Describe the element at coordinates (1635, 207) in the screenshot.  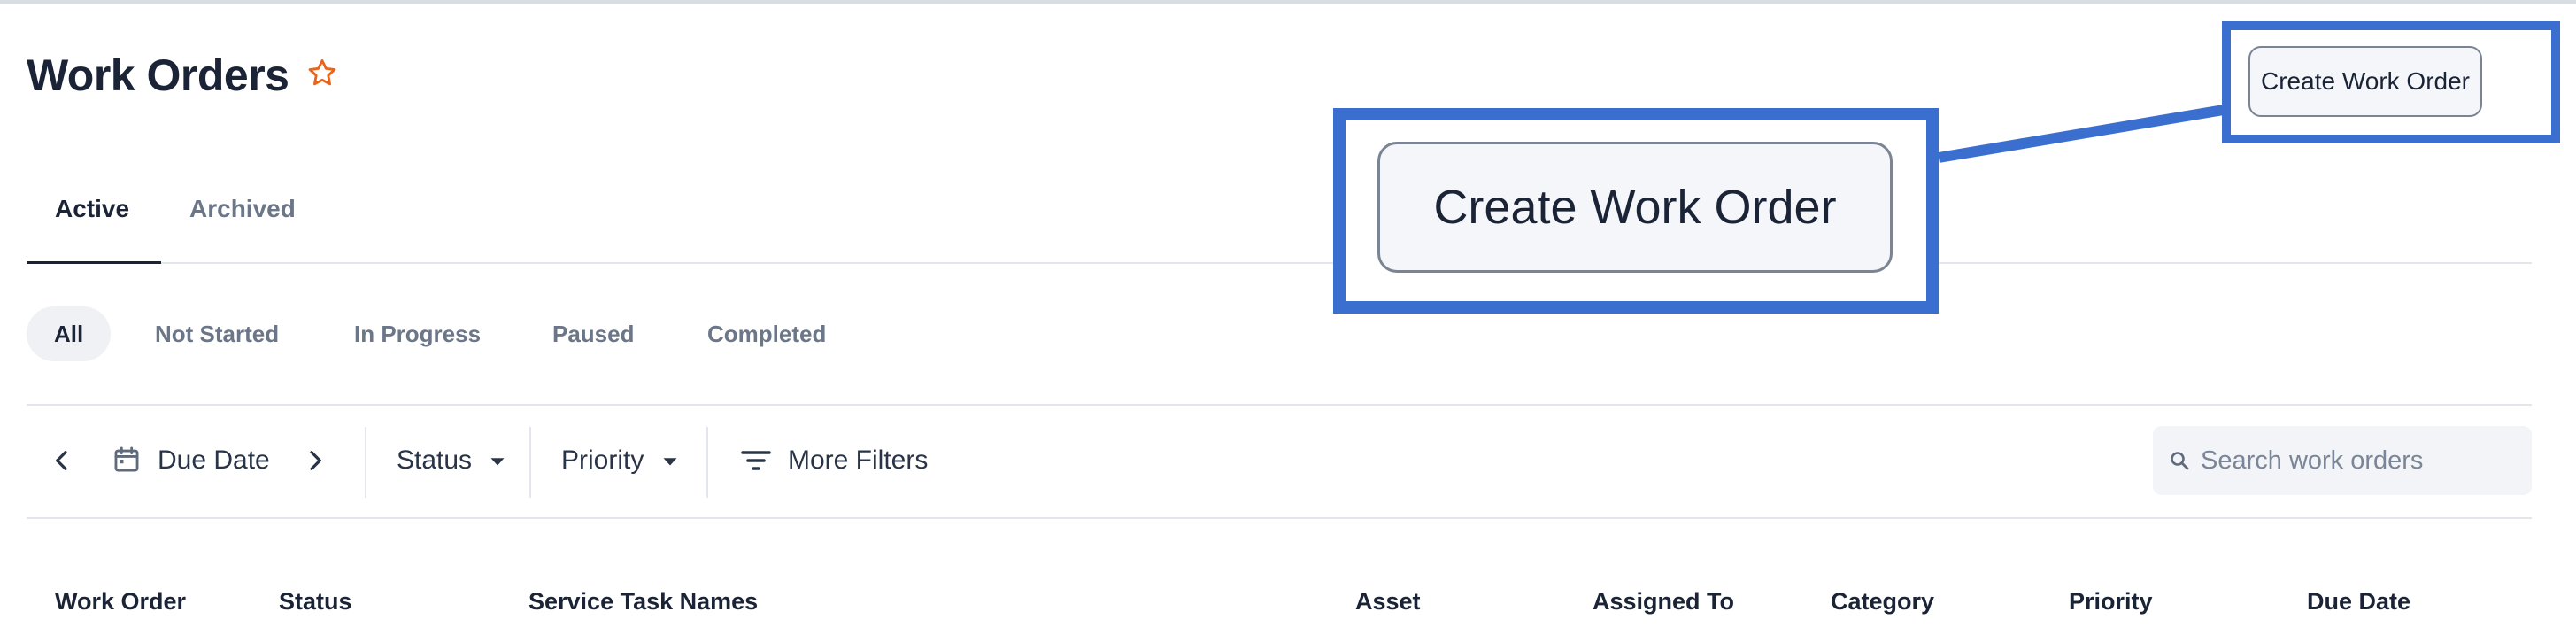
I see `create-work-order-button-zoomed: Create Work Order` at that location.